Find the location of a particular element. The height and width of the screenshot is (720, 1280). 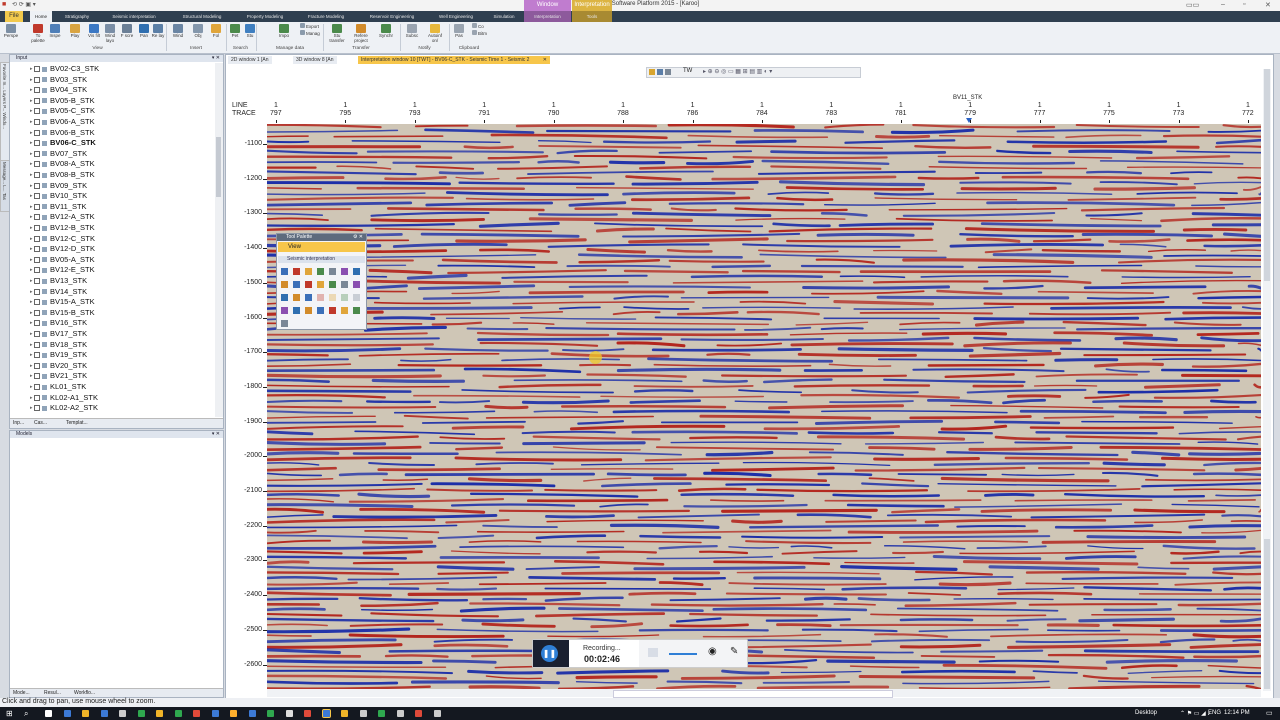

tree-item: ▸ BV20_STK is located at coordinates (58, 366).